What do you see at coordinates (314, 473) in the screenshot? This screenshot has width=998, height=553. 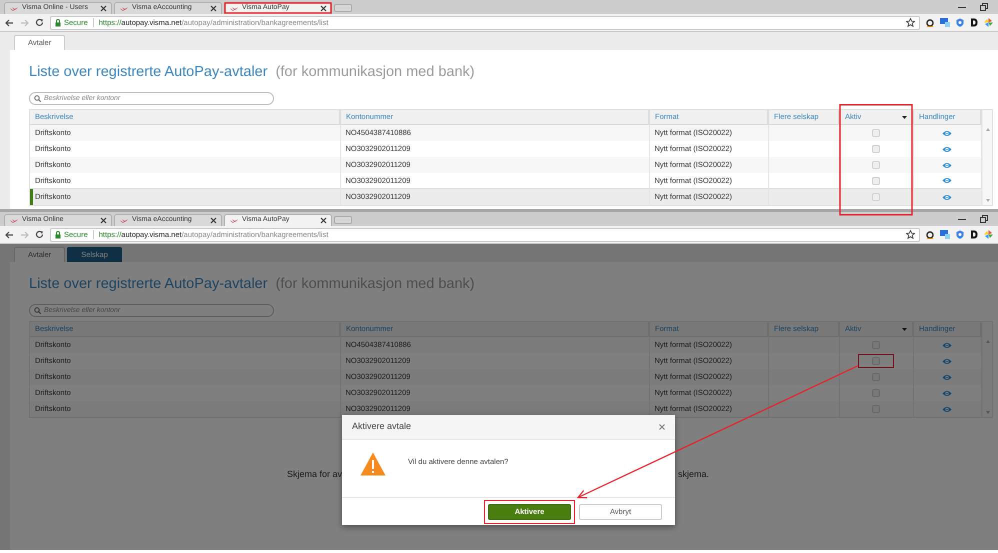 I see `form-text: Skjema for av` at bounding box center [314, 473].